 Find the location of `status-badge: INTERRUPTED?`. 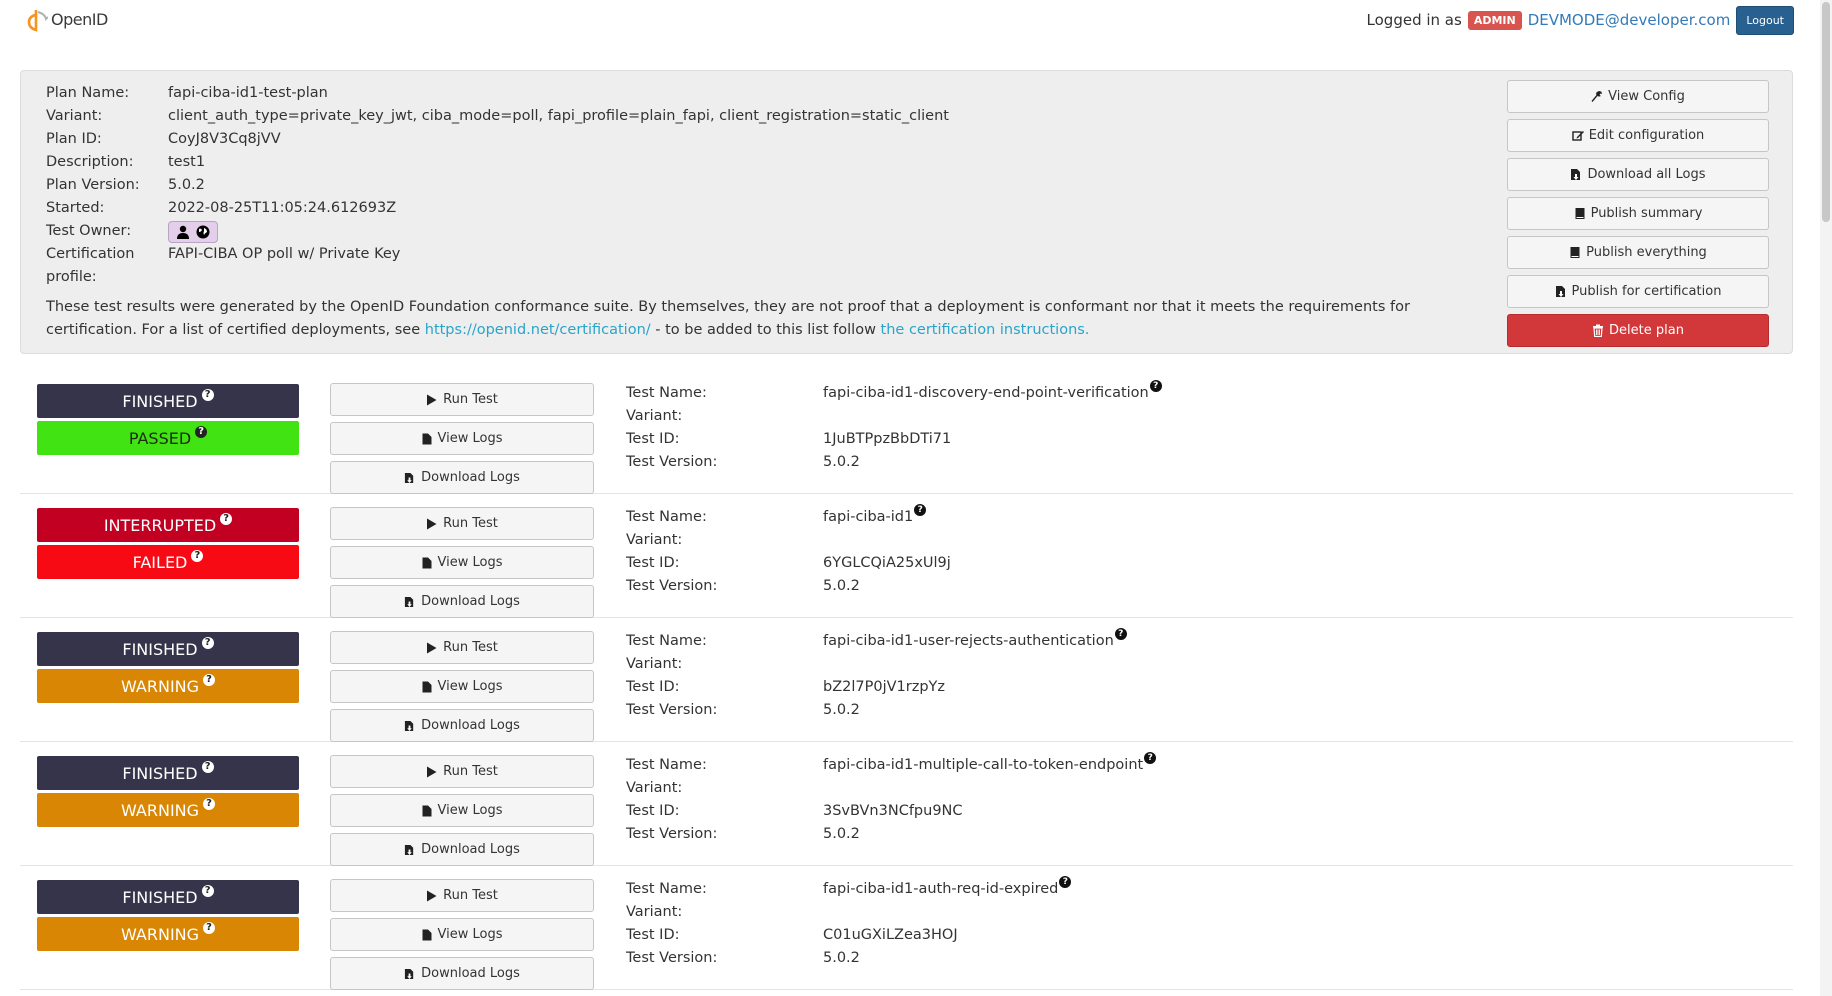

status-badge: INTERRUPTED? is located at coordinates (168, 525).